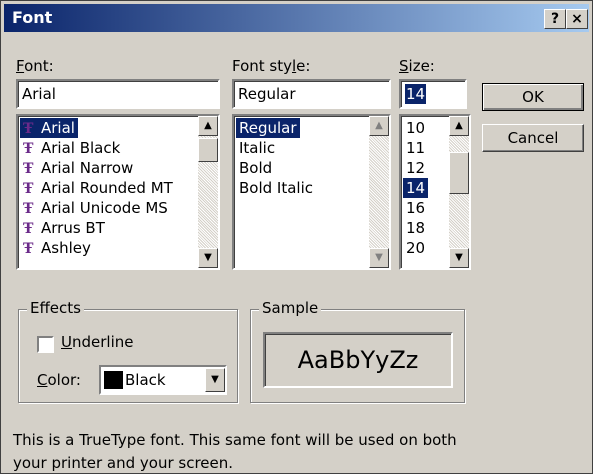  What do you see at coordinates (415, 128) in the screenshot?
I see `size-list-item: 10` at bounding box center [415, 128].